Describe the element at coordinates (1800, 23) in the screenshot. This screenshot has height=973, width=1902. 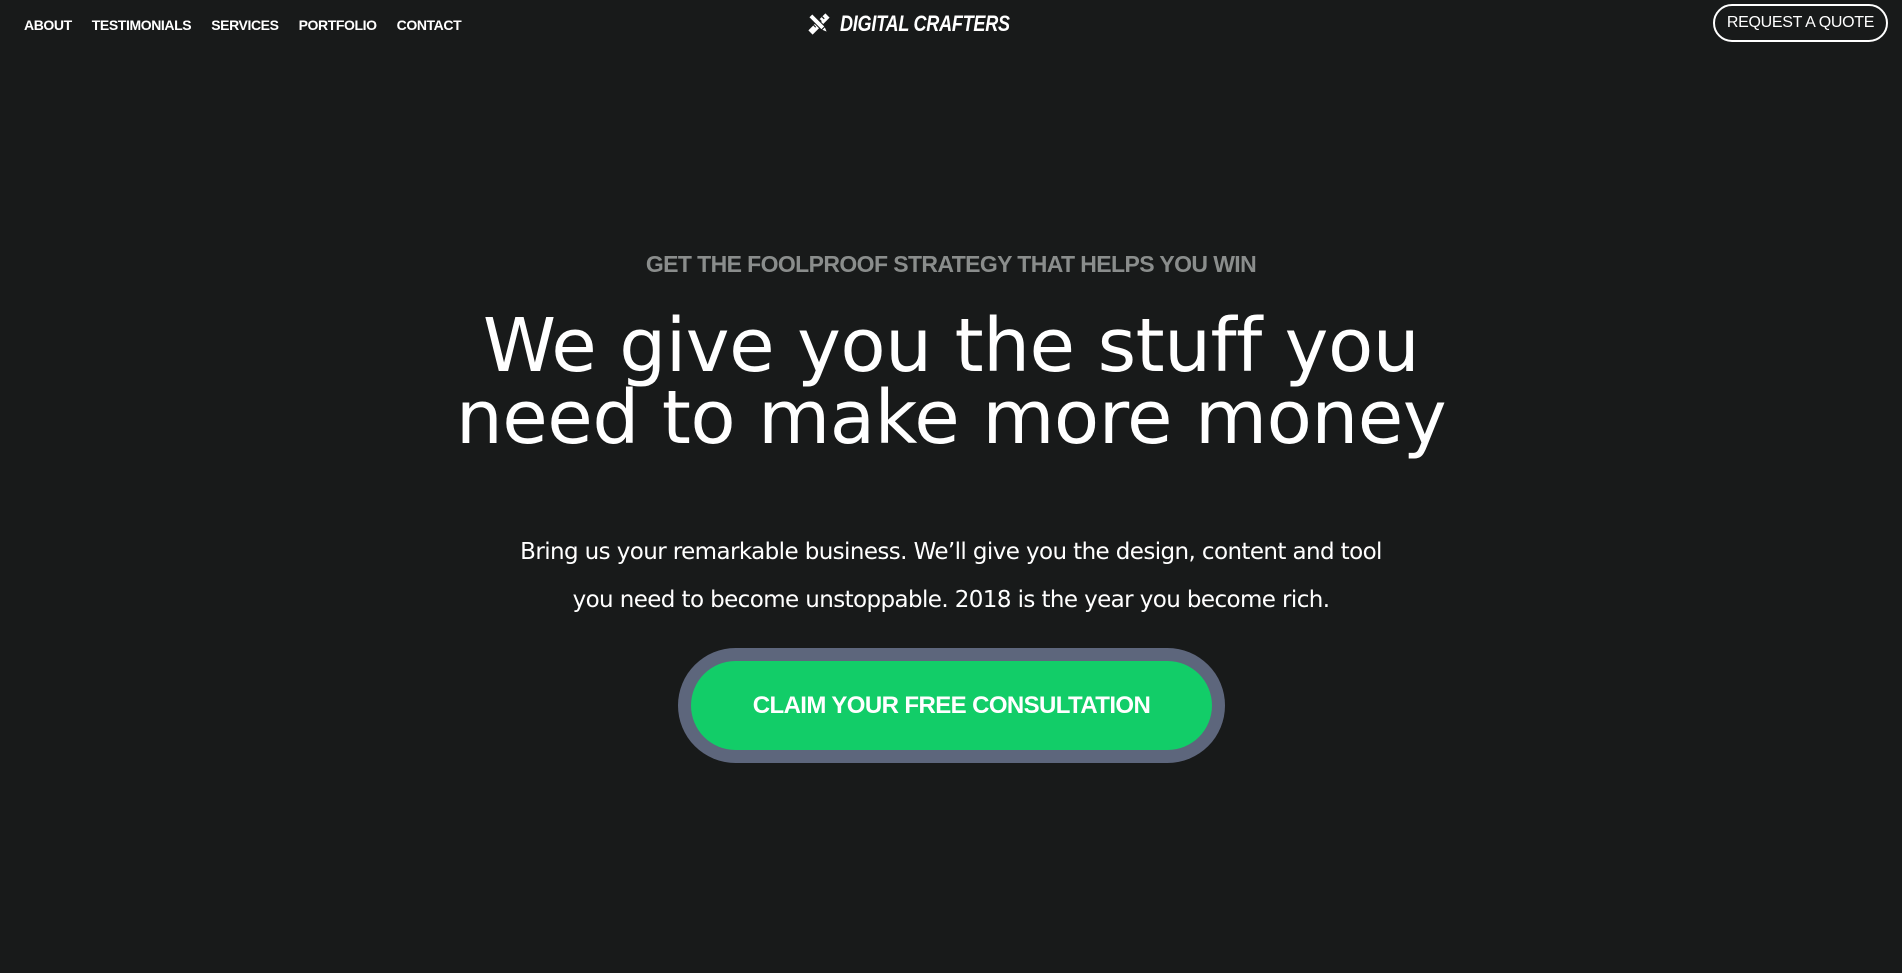
I see `request-quote-button: REQUEST A QUOTE` at that location.